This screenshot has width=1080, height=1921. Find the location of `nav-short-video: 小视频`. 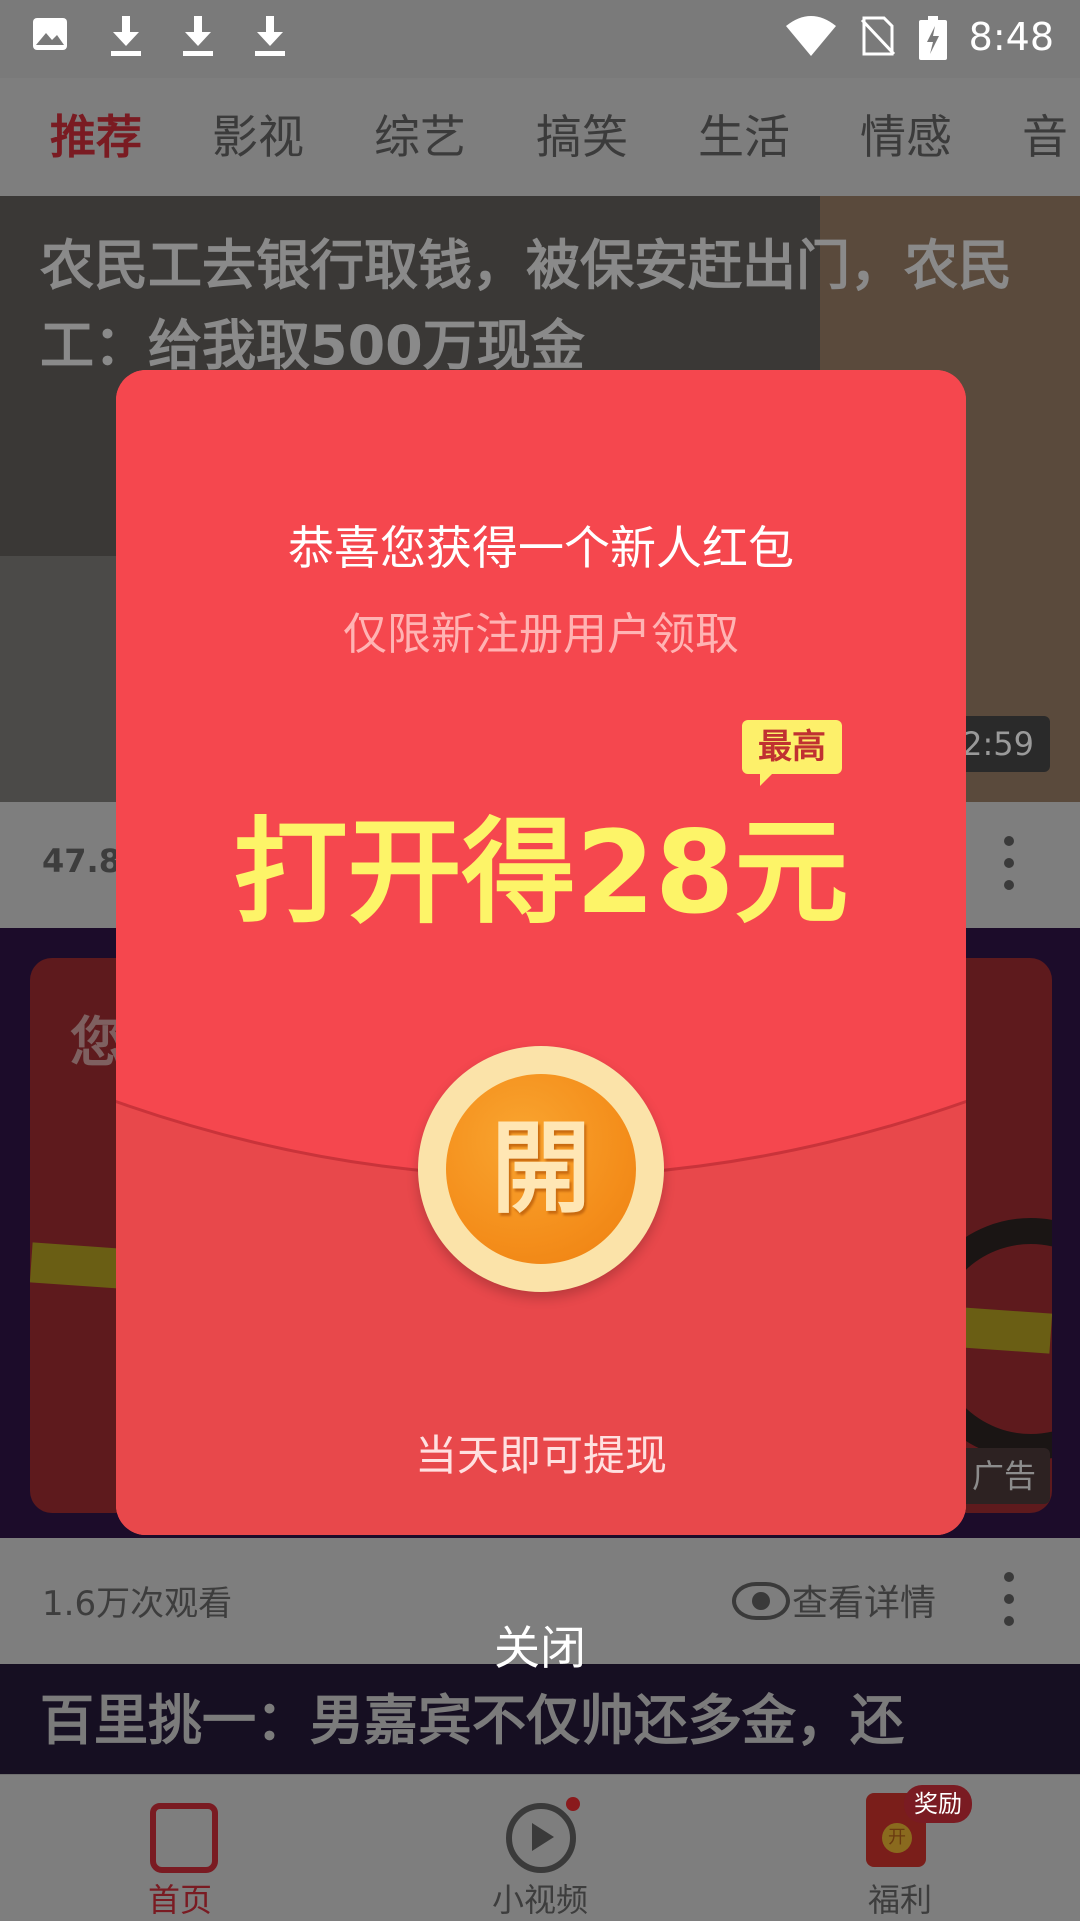

nav-short-video: 小视频 is located at coordinates (540, 1848).